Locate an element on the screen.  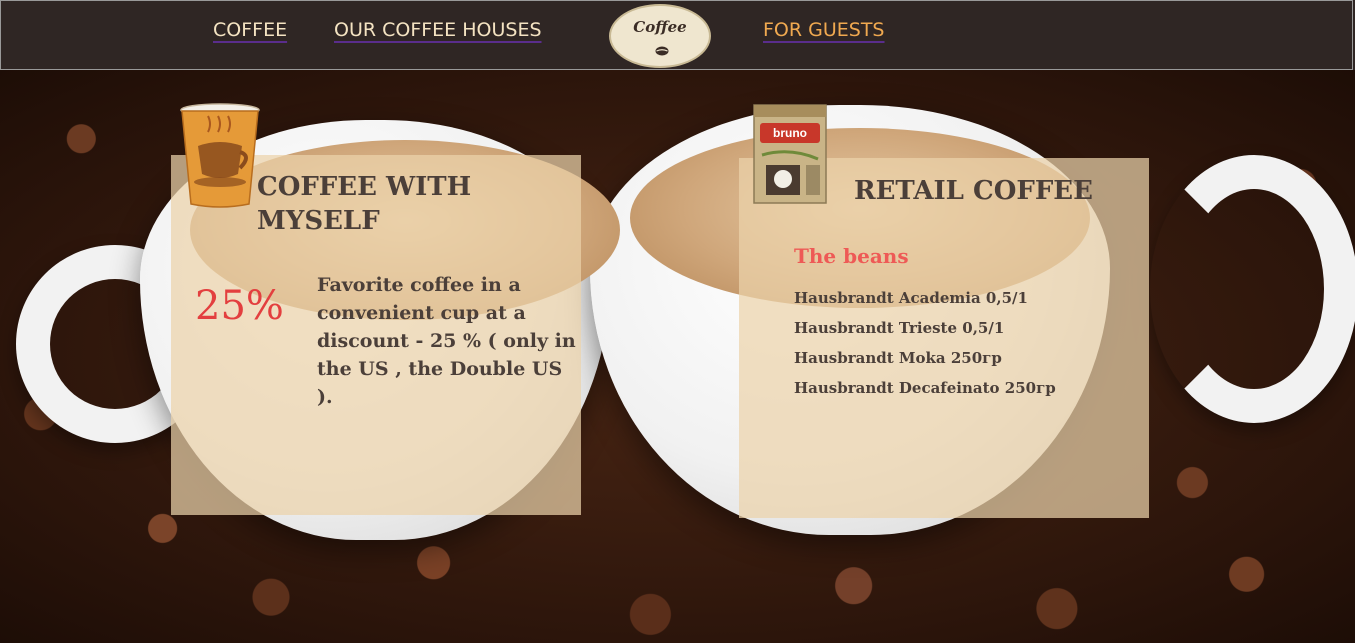
site-logo: Coffee is located at coordinates (660, 36).